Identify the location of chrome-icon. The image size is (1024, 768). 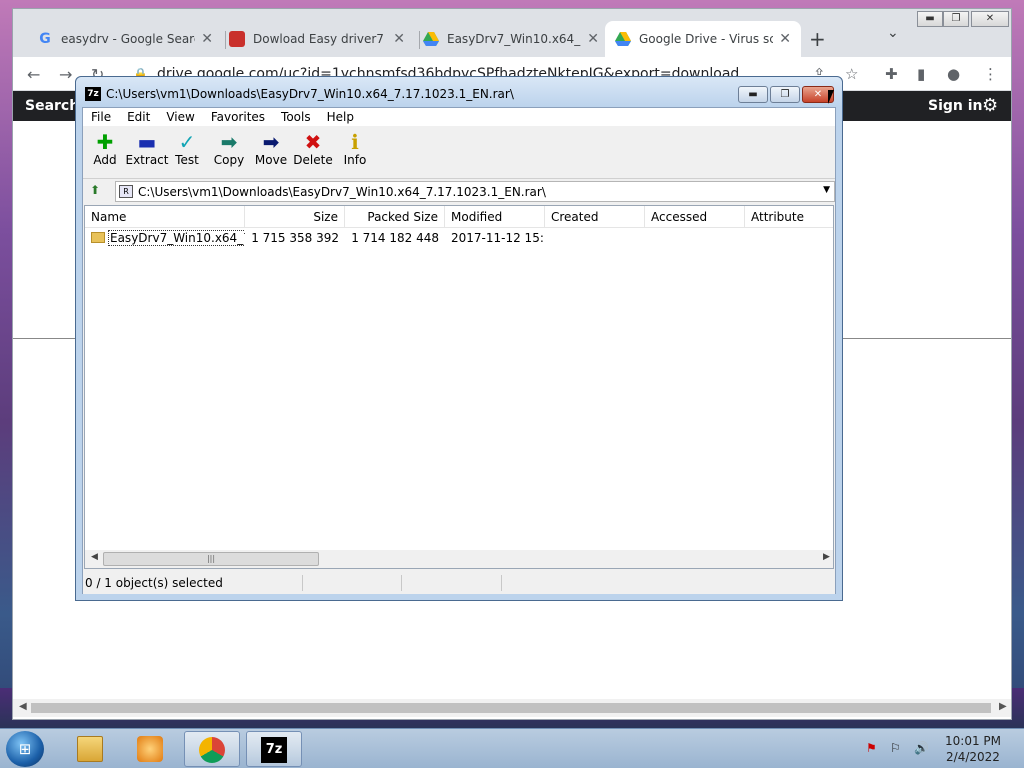
(212, 750).